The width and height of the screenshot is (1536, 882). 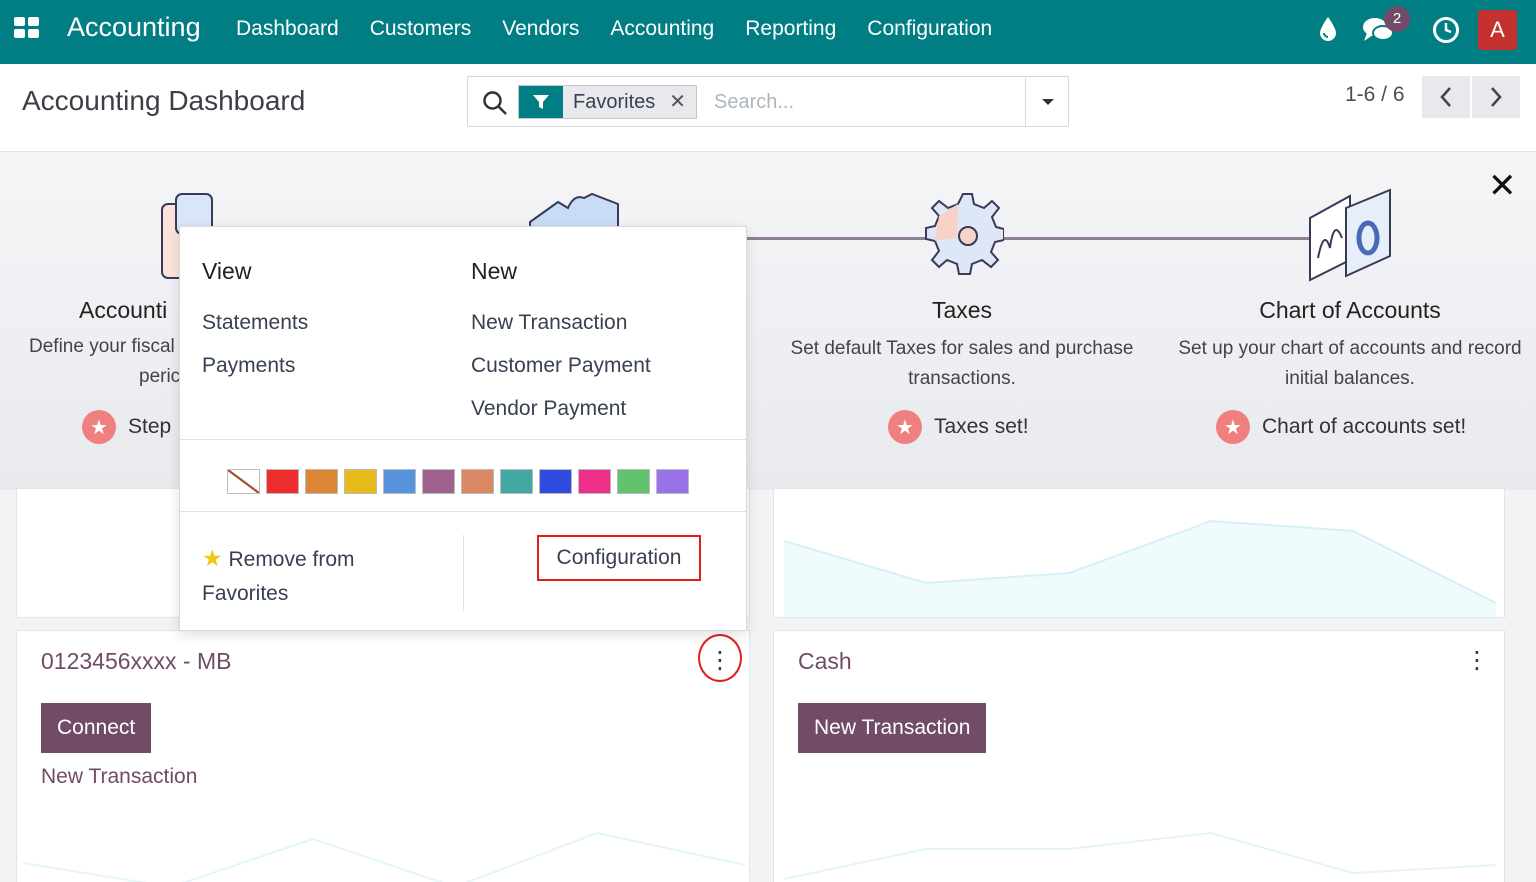 What do you see at coordinates (134, 27) in the screenshot?
I see `app-name: Accounting` at bounding box center [134, 27].